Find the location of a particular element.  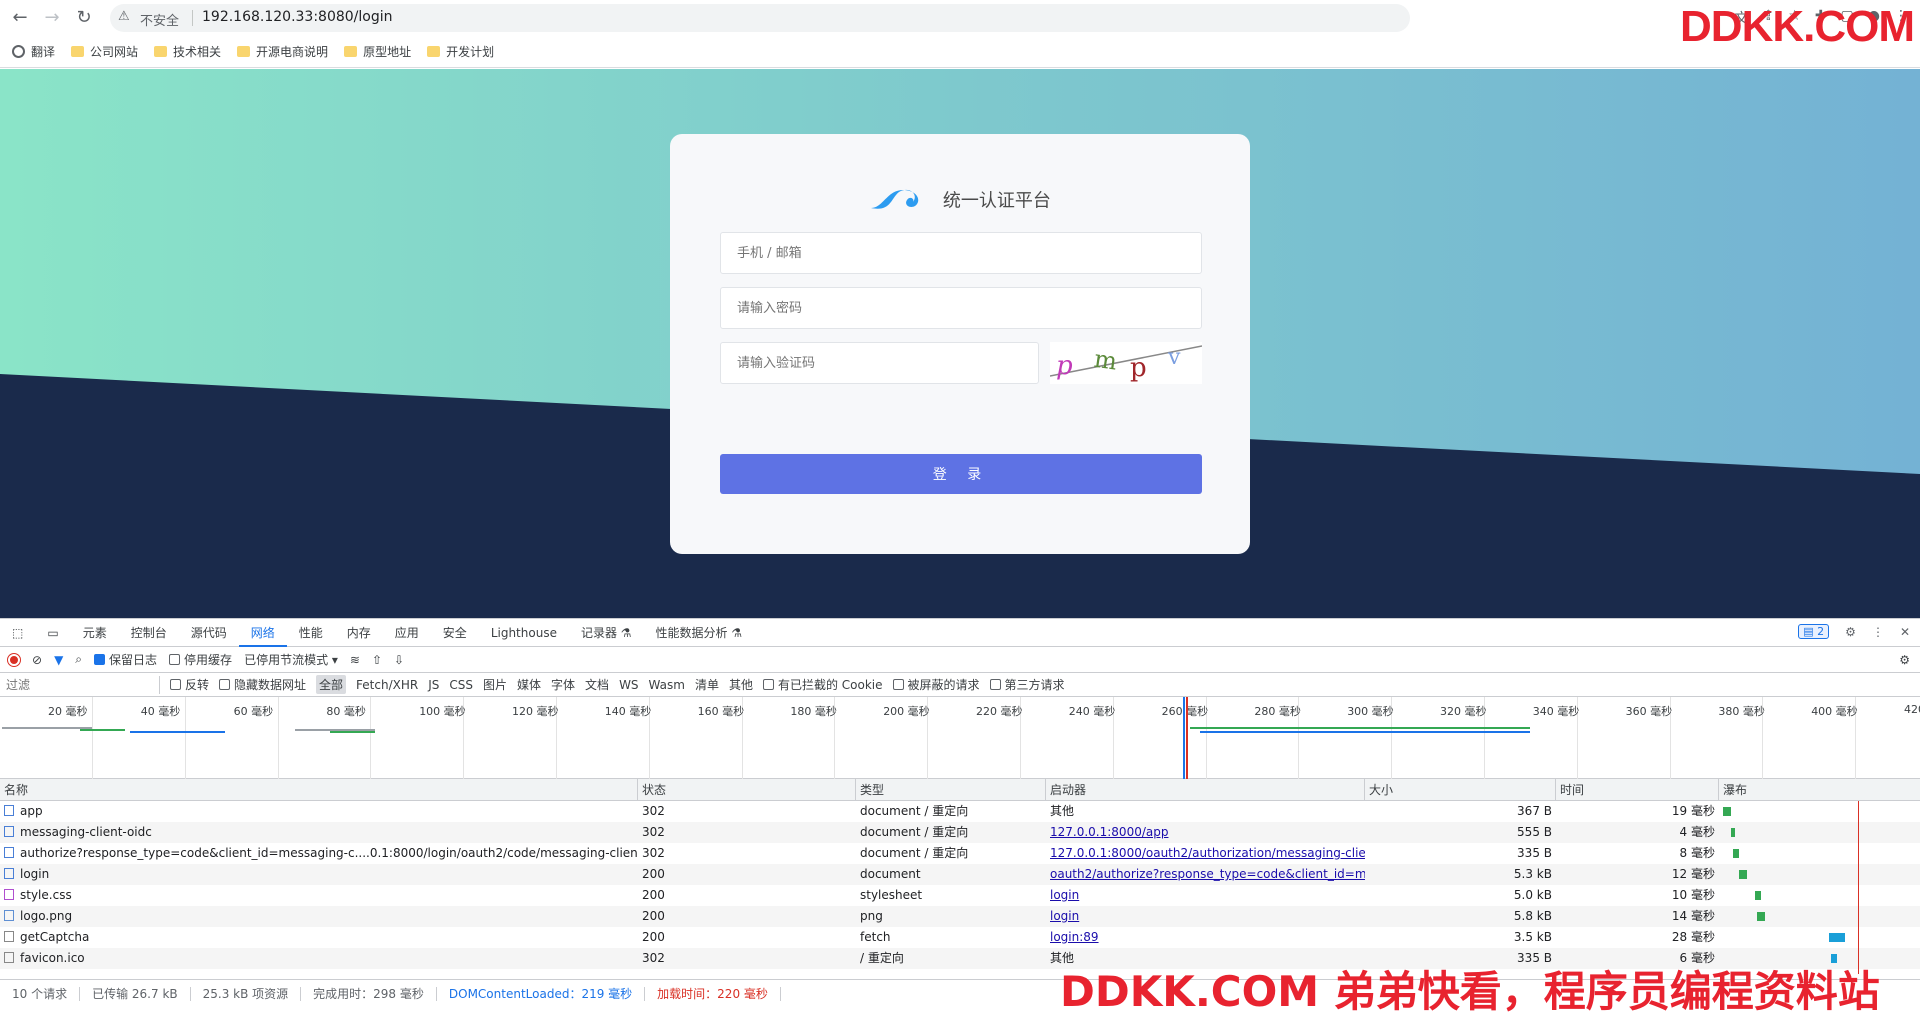

column-time: 时间 is located at coordinates (1637, 790).